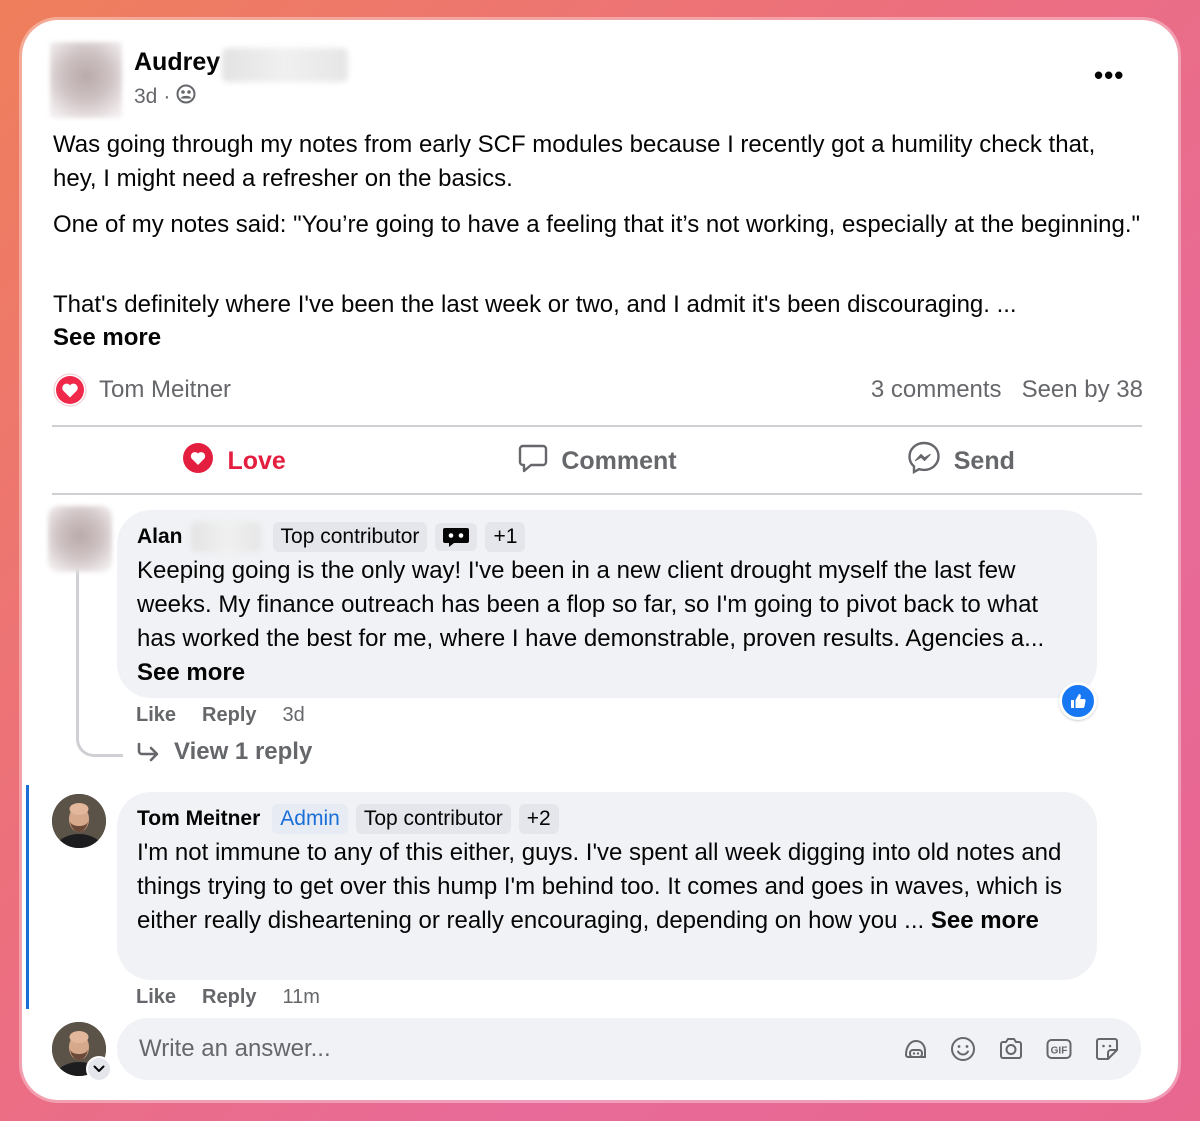  What do you see at coordinates (301, 997) in the screenshot?
I see `comment-time: 11m` at bounding box center [301, 997].